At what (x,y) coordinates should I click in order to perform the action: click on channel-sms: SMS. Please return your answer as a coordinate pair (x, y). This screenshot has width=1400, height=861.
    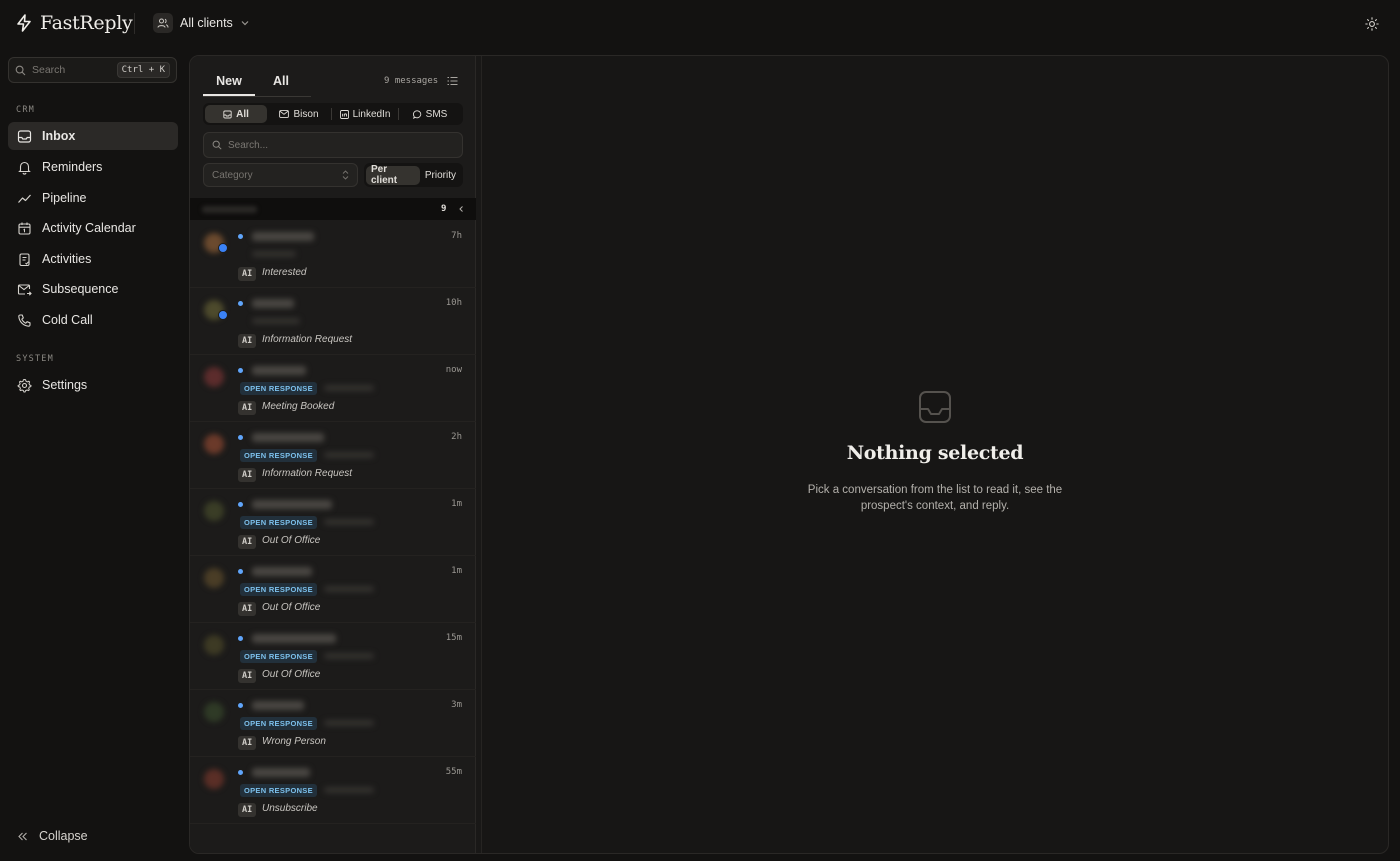
    Looking at the image, I should click on (430, 114).